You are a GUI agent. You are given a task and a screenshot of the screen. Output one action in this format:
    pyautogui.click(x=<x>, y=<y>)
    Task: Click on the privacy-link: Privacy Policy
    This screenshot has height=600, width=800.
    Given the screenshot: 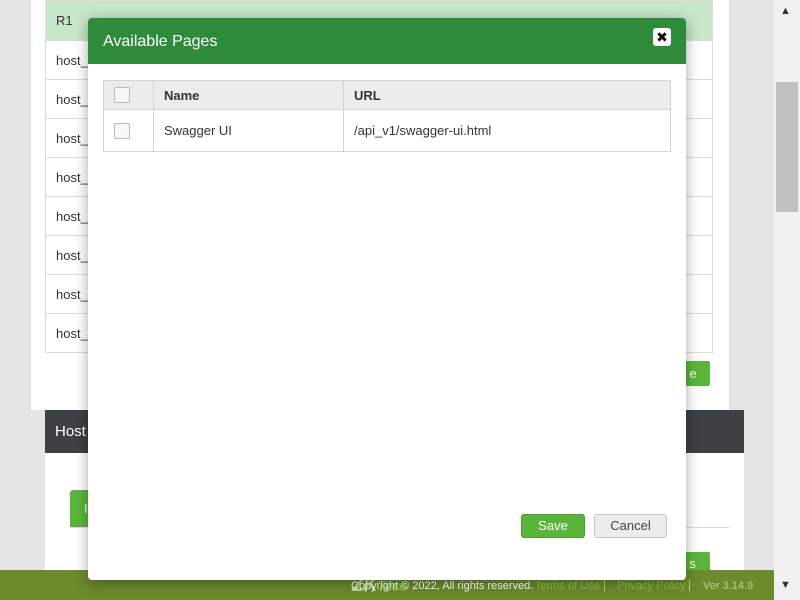 What is the action you would take?
    pyautogui.click(x=651, y=586)
    